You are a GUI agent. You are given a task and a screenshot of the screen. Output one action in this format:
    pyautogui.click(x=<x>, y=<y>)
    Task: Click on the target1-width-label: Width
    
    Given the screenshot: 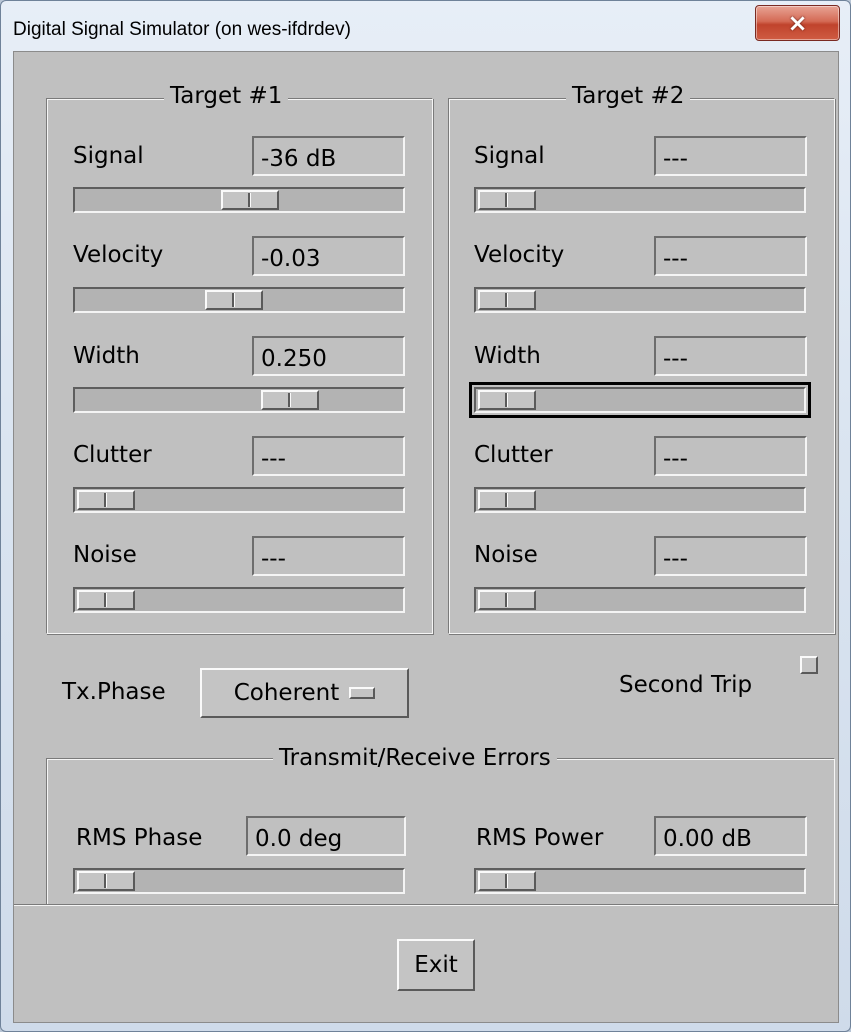 What is the action you would take?
    pyautogui.click(x=106, y=356)
    